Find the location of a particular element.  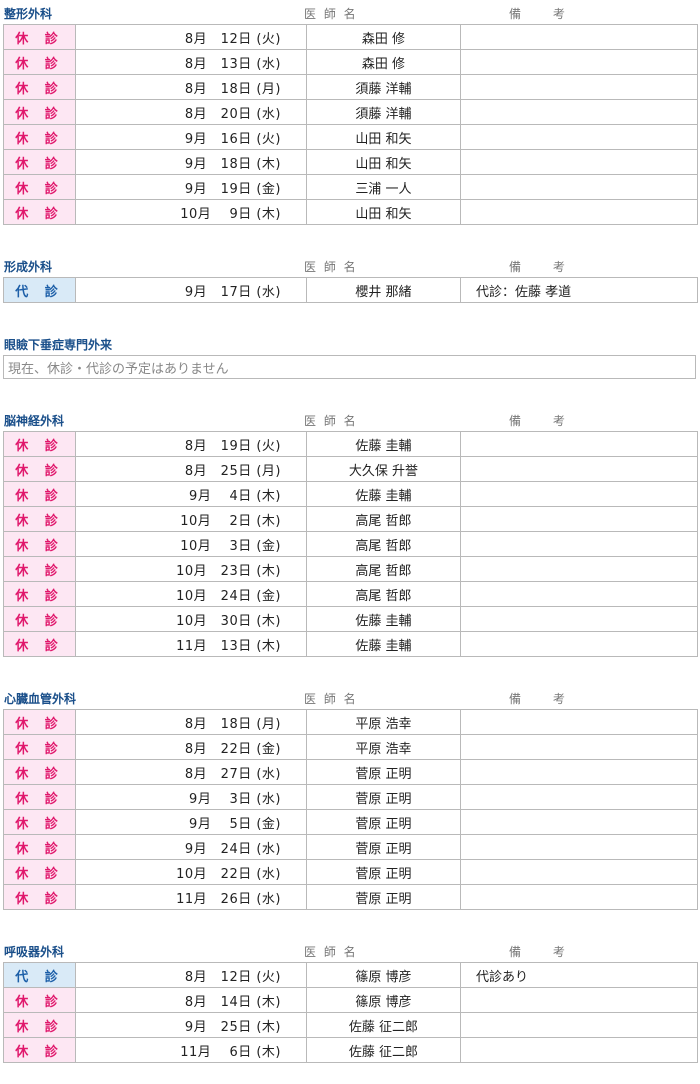

date-cell: 9月 16日 (火) is located at coordinates (191, 137).